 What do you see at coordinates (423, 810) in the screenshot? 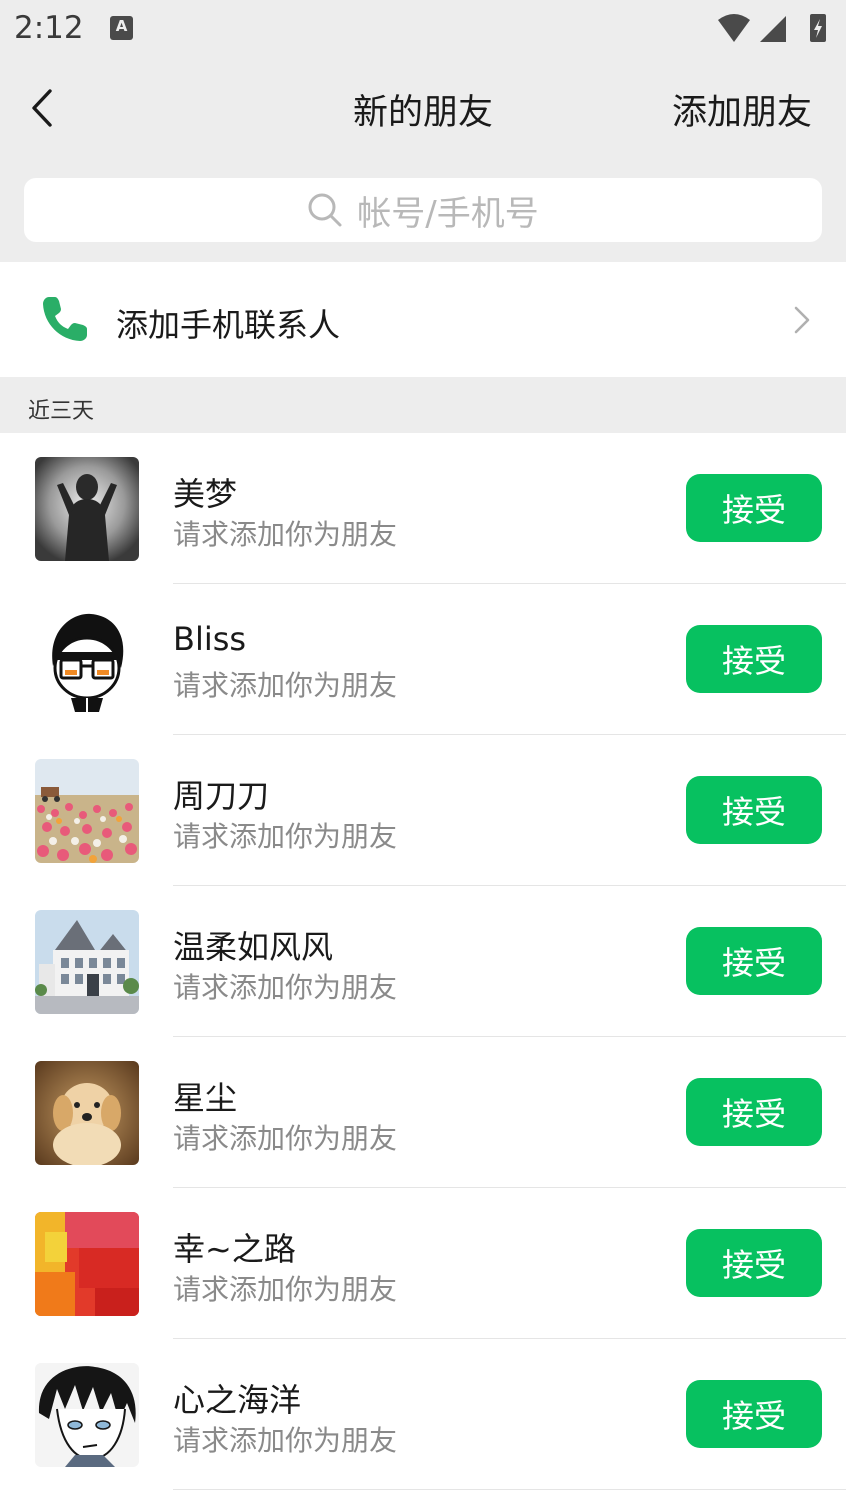
I see `friend-request-item: 周刀刀 请求添加你为朋友 接受` at bounding box center [423, 810].